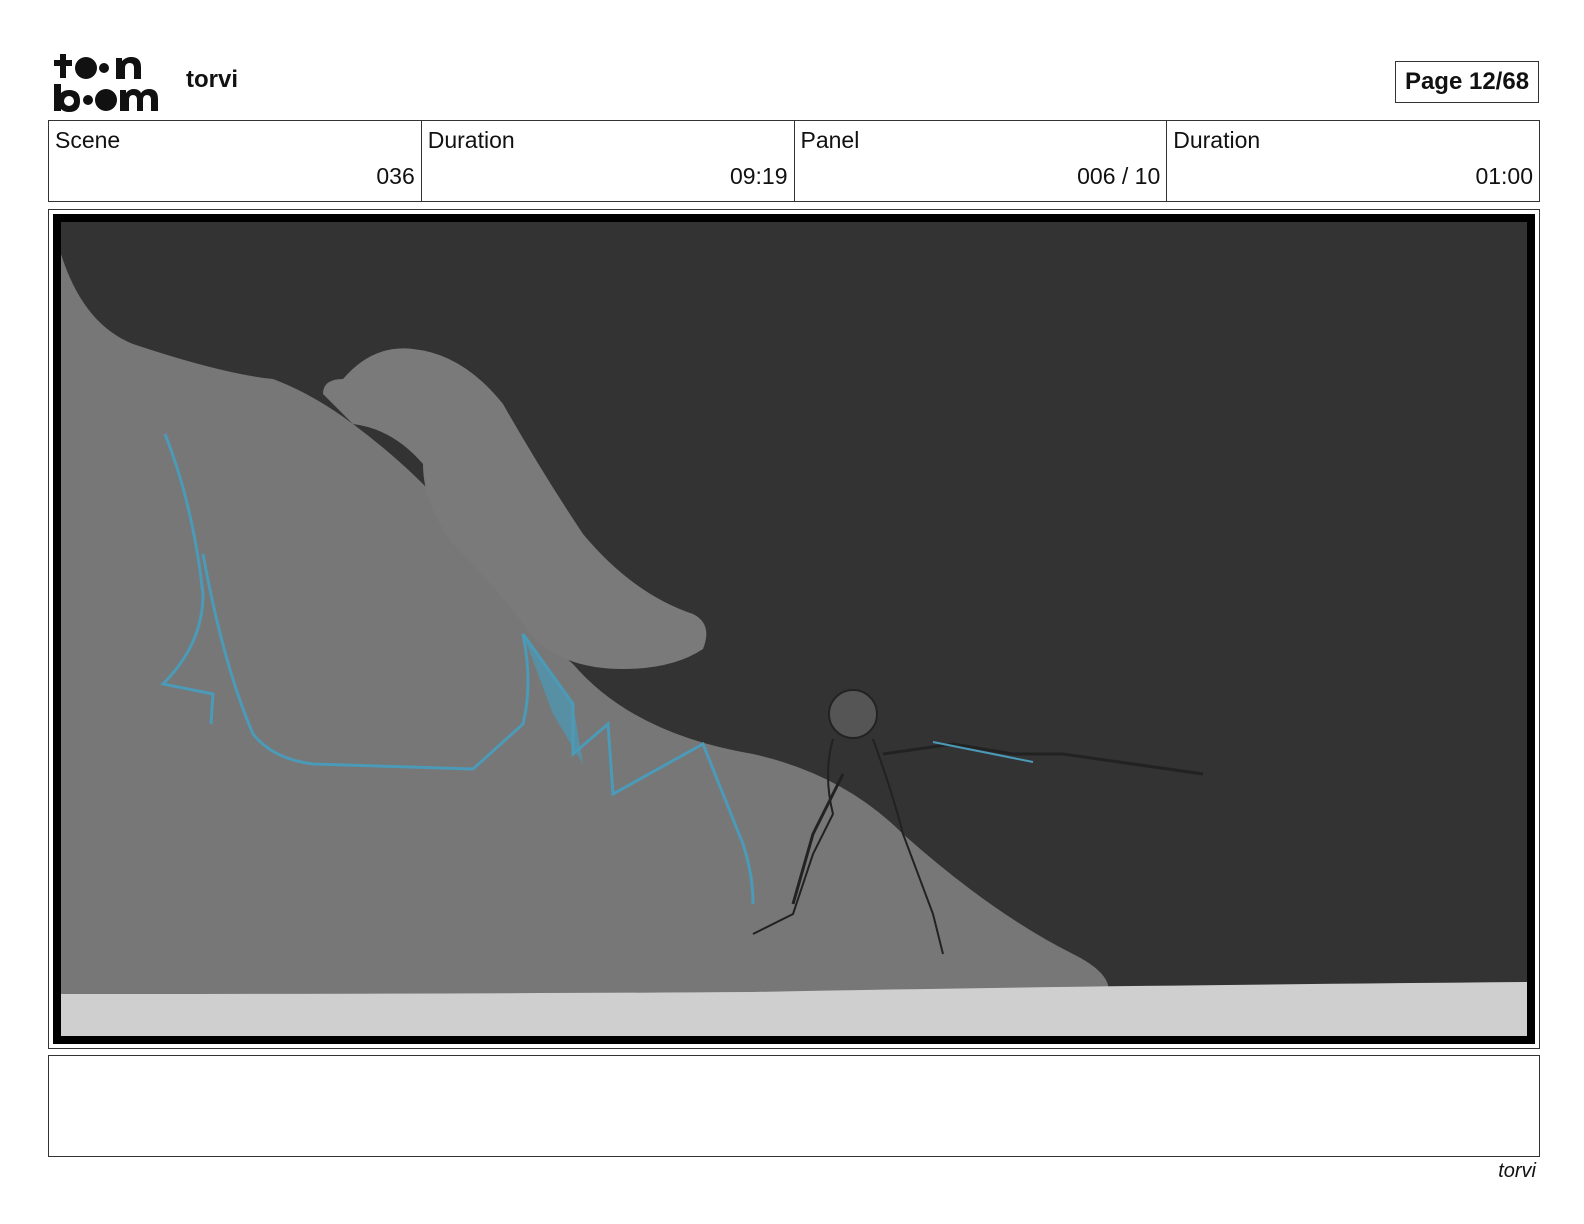 The width and height of the screenshot is (1584, 1224). What do you see at coordinates (758, 176) in the screenshot?
I see `scene-duration-value: 09:19` at bounding box center [758, 176].